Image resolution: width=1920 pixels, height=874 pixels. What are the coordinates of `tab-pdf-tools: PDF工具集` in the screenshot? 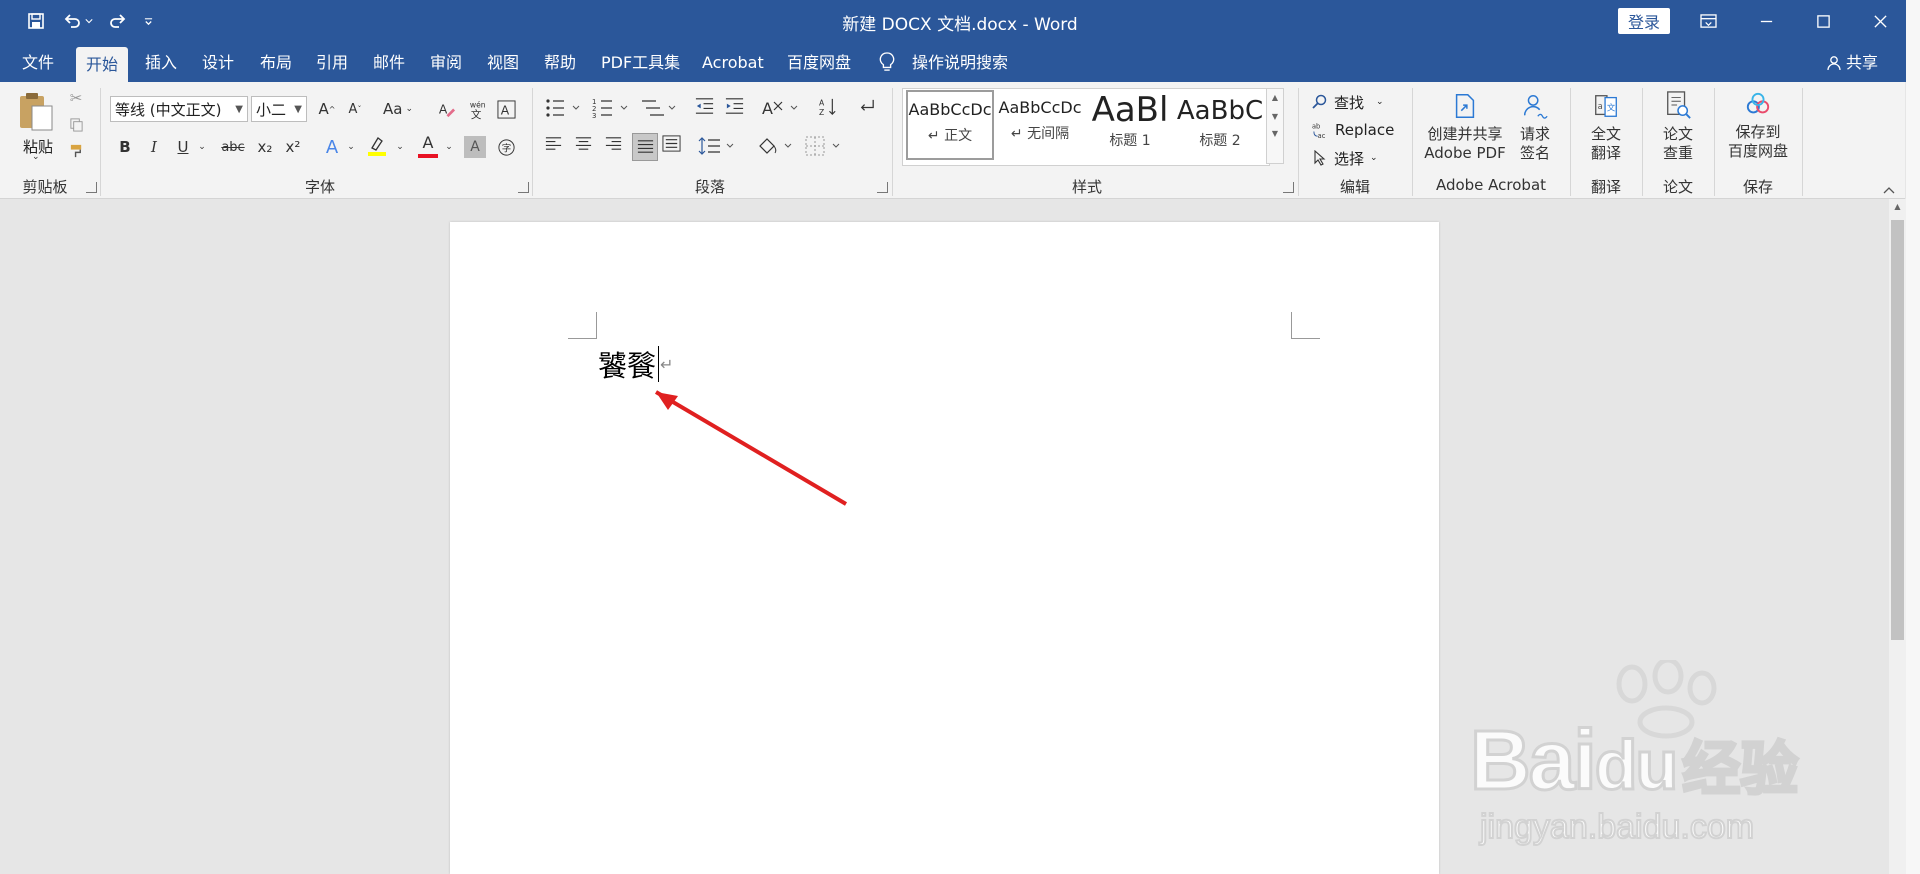 It's located at (640, 62).